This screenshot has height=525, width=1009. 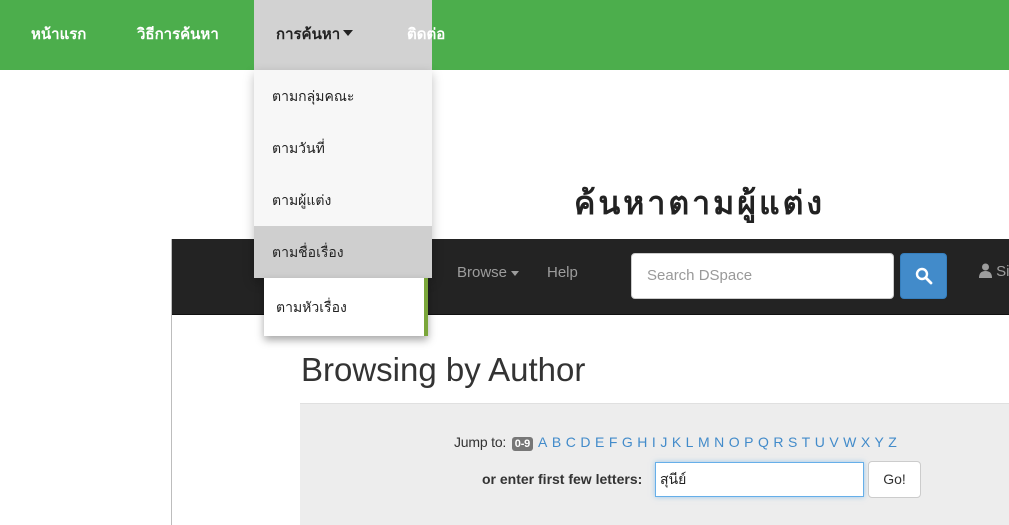 What do you see at coordinates (482, 272) in the screenshot?
I see `browse-label: Browse` at bounding box center [482, 272].